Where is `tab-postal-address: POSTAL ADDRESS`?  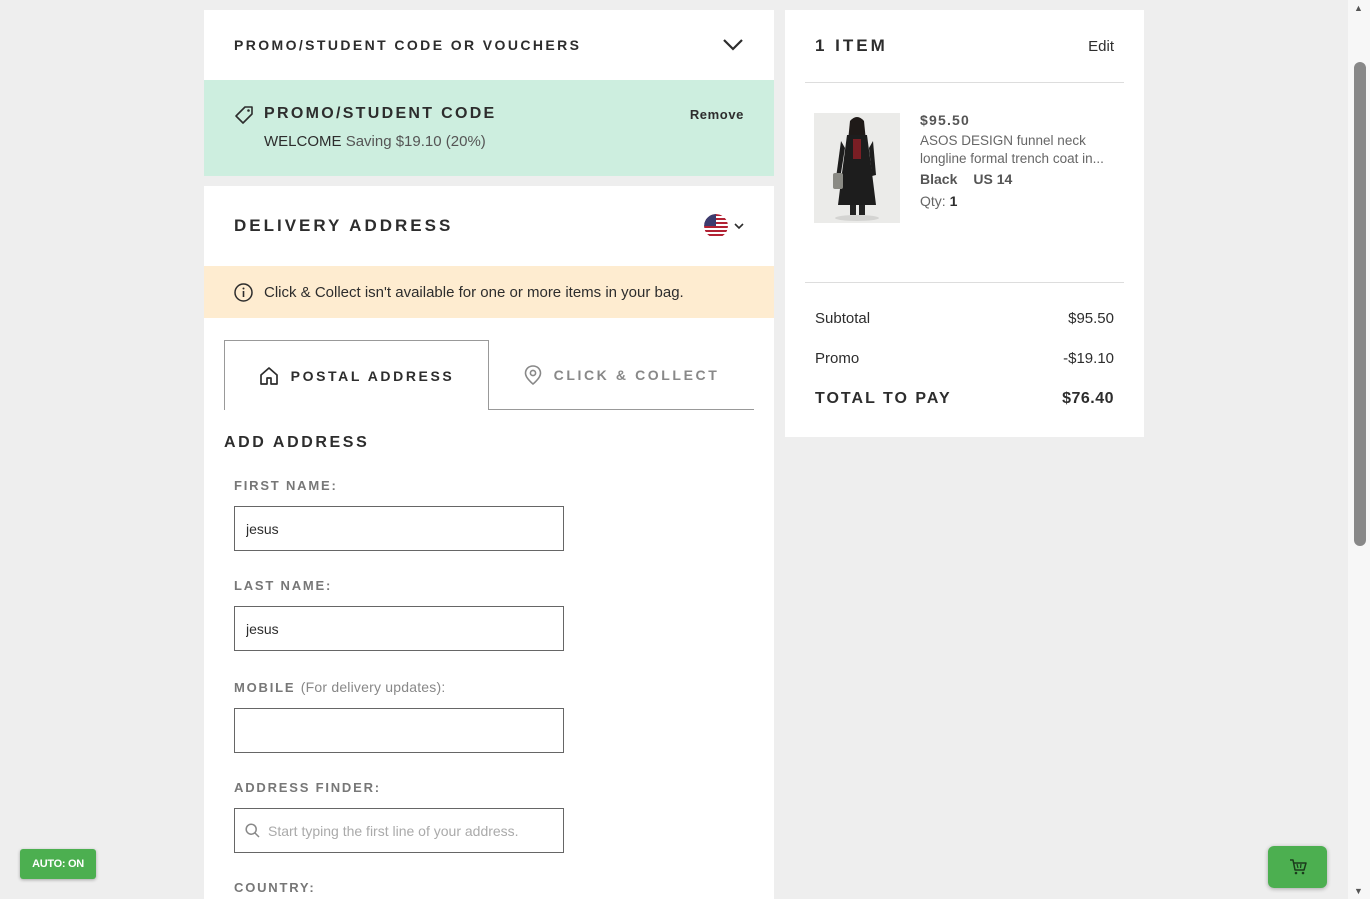
tab-postal-address: POSTAL ADDRESS is located at coordinates (356, 375).